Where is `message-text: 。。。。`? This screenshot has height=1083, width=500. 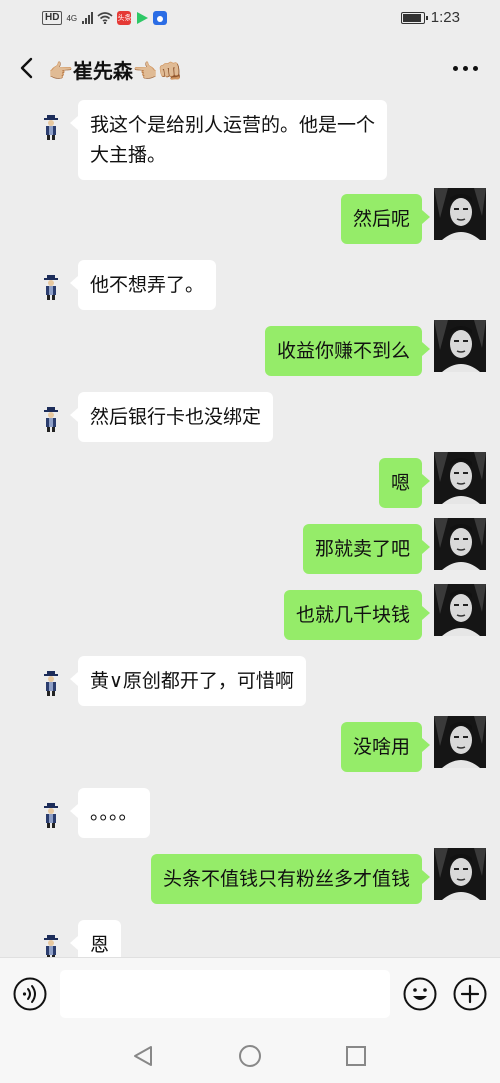
message-text: 。。。。 is located at coordinates (114, 813).